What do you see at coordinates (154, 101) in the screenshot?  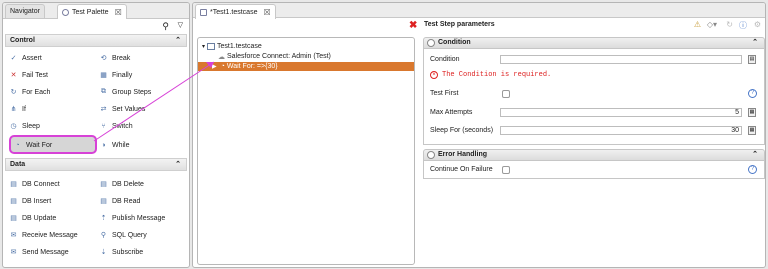 I see `drag-arrow` at bounding box center [154, 101].